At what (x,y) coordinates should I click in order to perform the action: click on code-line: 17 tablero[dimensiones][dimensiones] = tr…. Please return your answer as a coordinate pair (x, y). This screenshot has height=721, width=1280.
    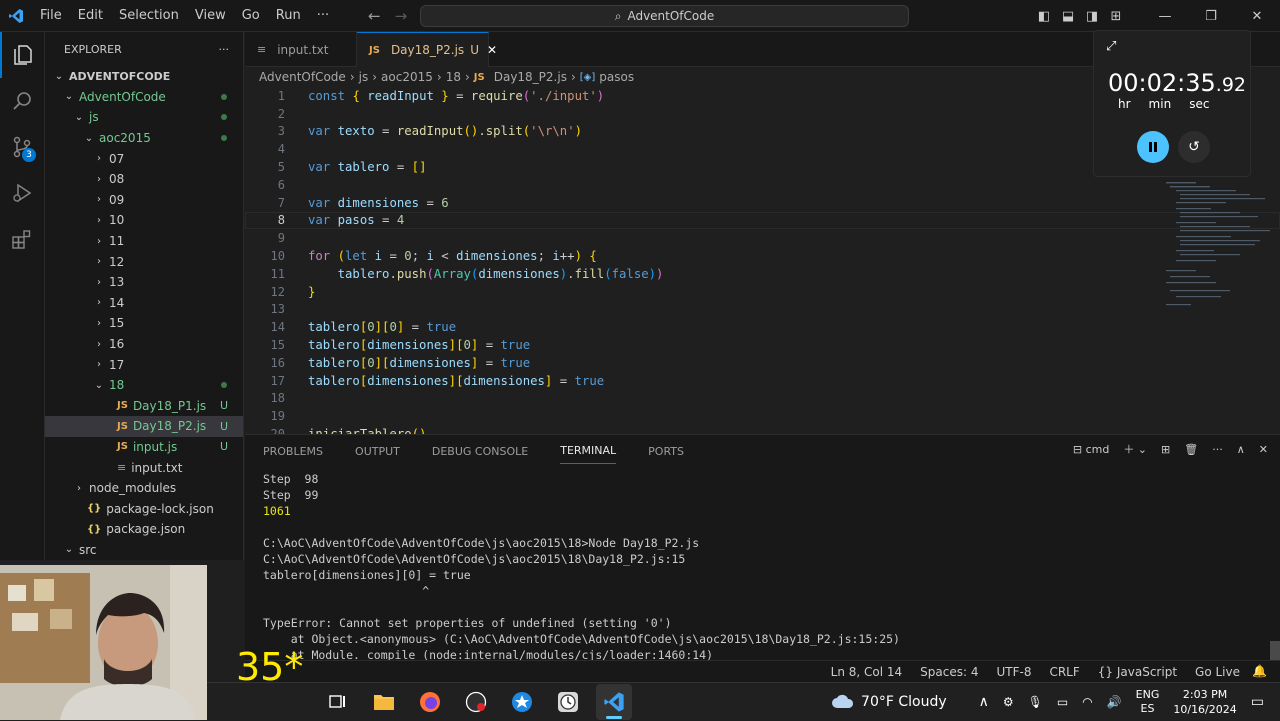
    Looking at the image, I should click on (762, 381).